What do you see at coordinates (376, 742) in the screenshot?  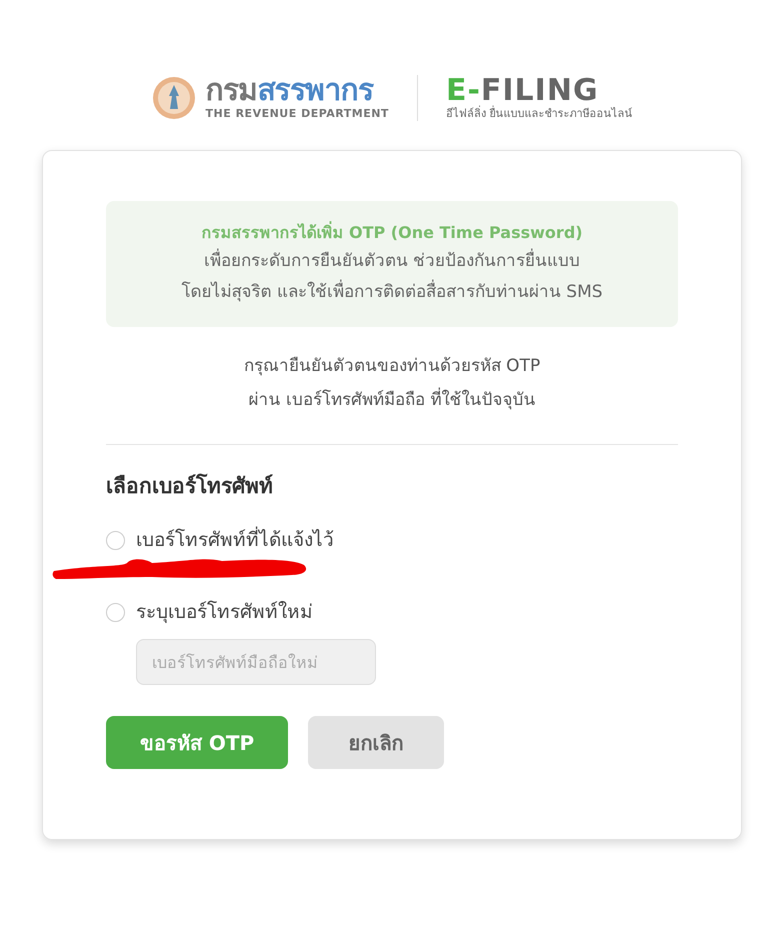 I see `cancel-button: ยกเลิก` at bounding box center [376, 742].